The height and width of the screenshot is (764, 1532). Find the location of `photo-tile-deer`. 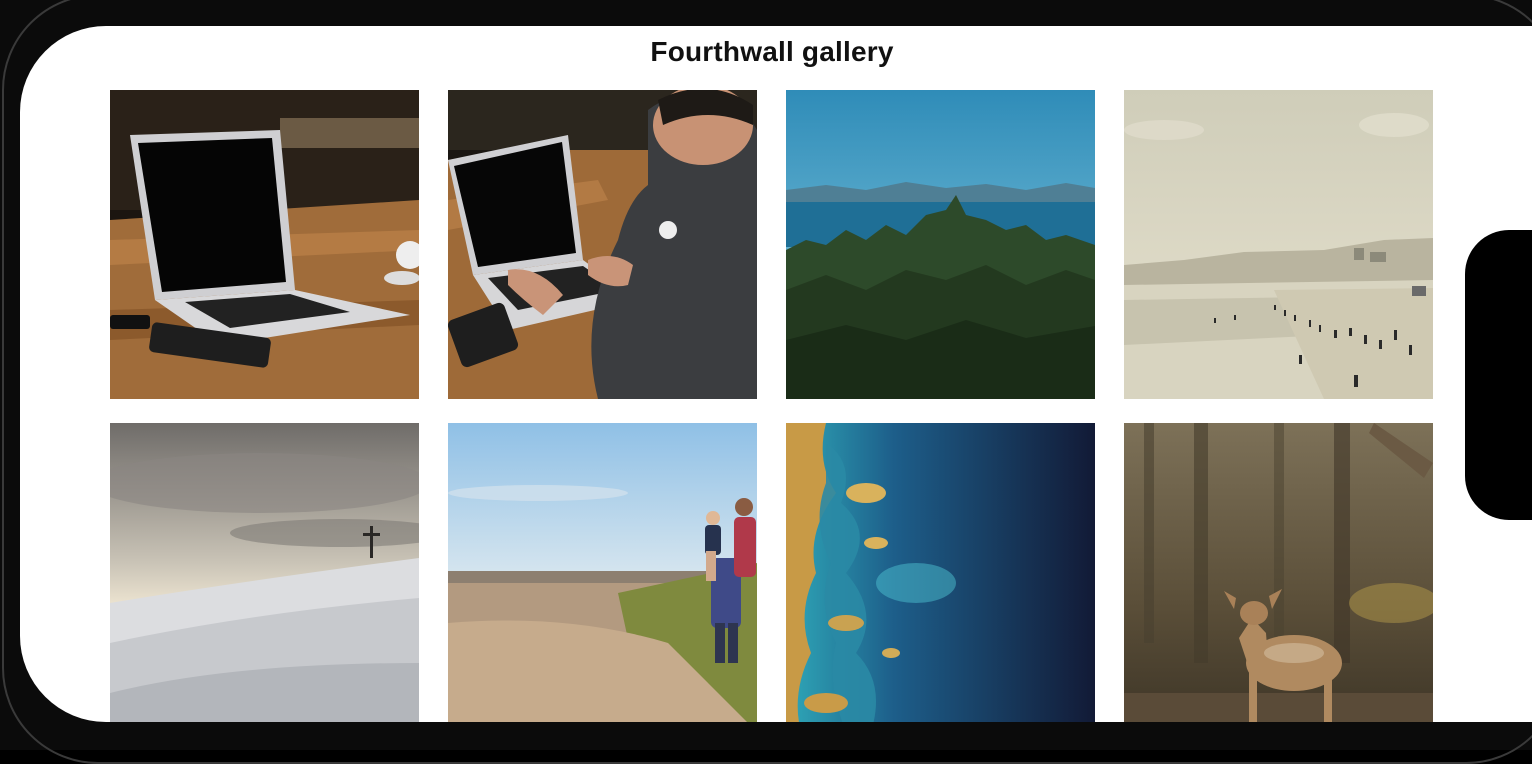

photo-tile-deer is located at coordinates (1278, 572).